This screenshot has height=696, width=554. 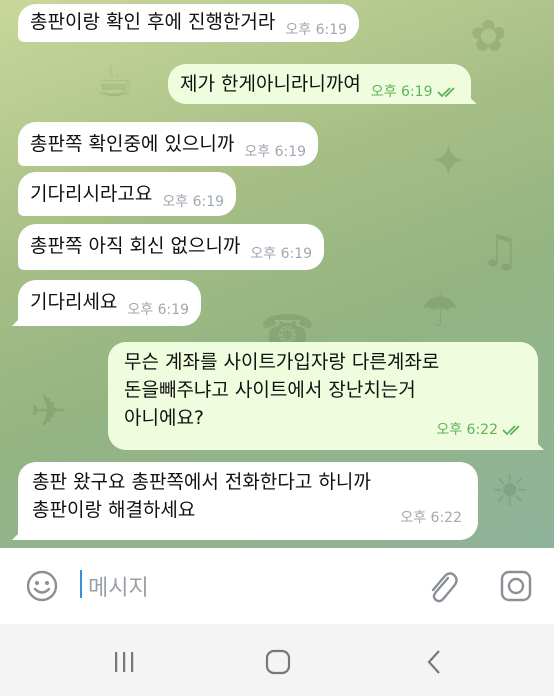 I want to click on doodle-icon: ♫, so click(x=500, y=251).